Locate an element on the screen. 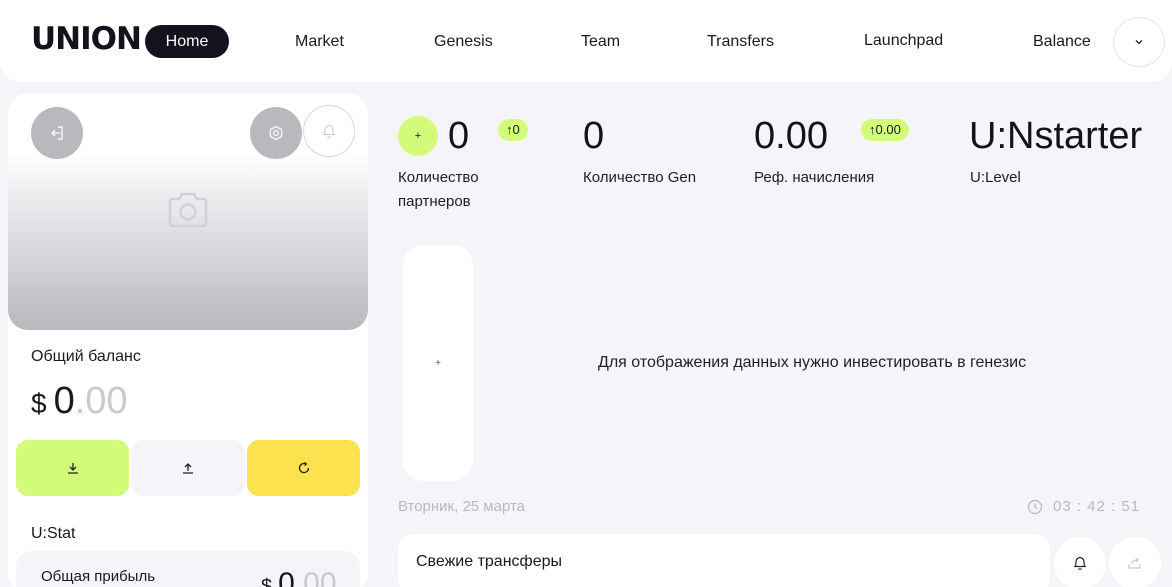 The image size is (1172, 587). ref-badge: ↑0.00 is located at coordinates (885, 130).